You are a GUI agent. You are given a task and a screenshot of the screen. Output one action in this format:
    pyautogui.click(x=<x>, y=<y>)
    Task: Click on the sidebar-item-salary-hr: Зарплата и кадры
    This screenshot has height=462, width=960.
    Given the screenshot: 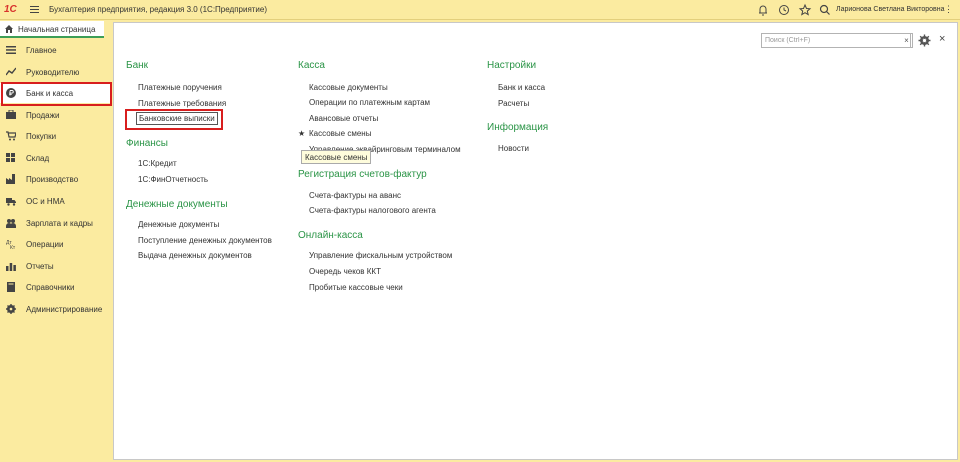 What is the action you would take?
    pyautogui.click(x=56, y=223)
    